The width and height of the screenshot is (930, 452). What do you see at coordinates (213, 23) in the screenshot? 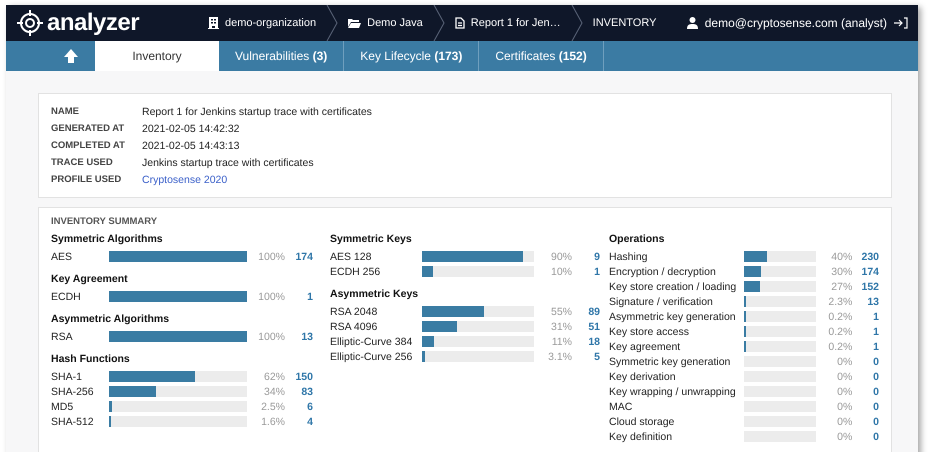
I see `building-icon` at bounding box center [213, 23].